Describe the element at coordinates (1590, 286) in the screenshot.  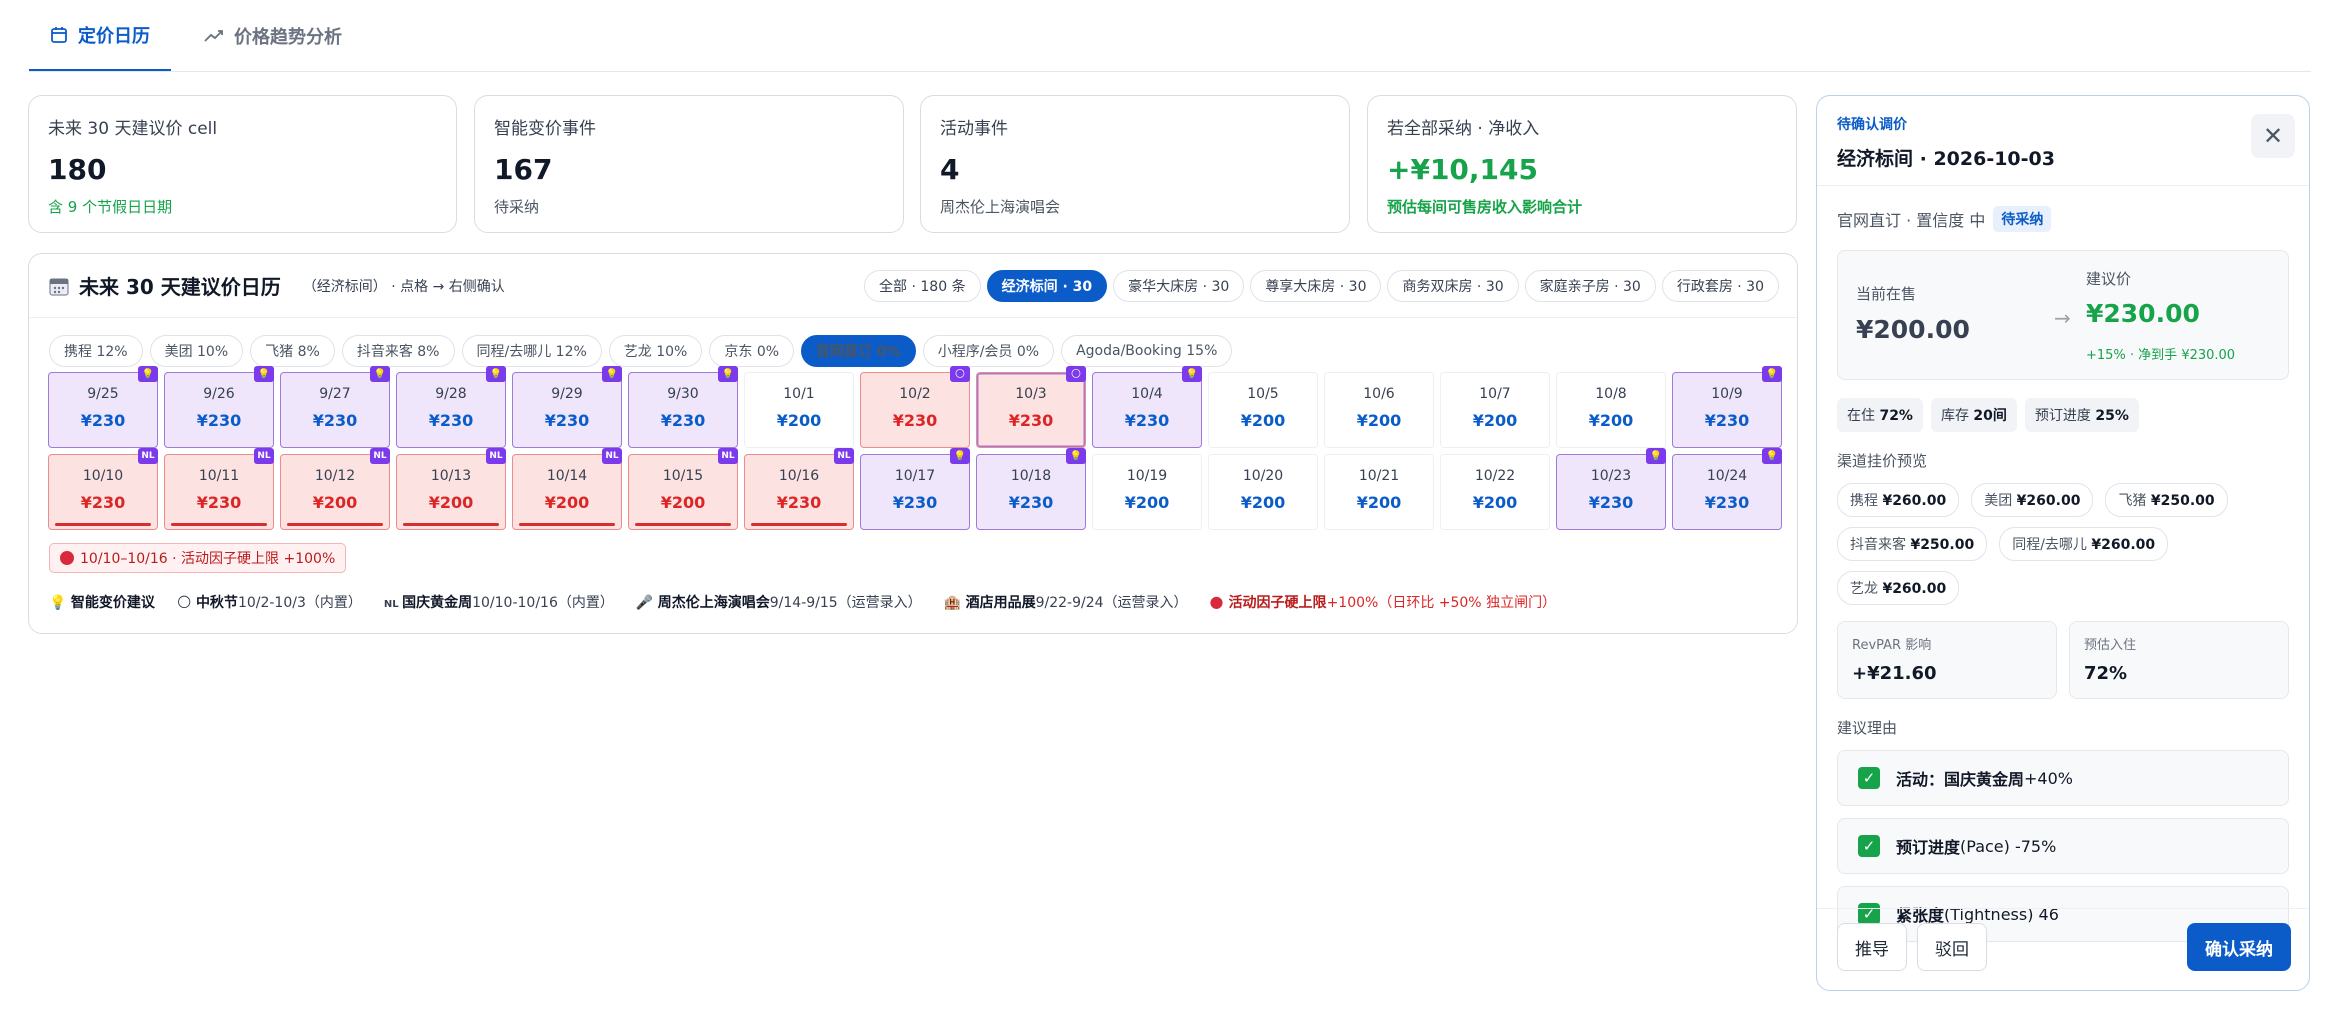
I see `room-filter-pill: 家庭亲子房 · 30` at that location.